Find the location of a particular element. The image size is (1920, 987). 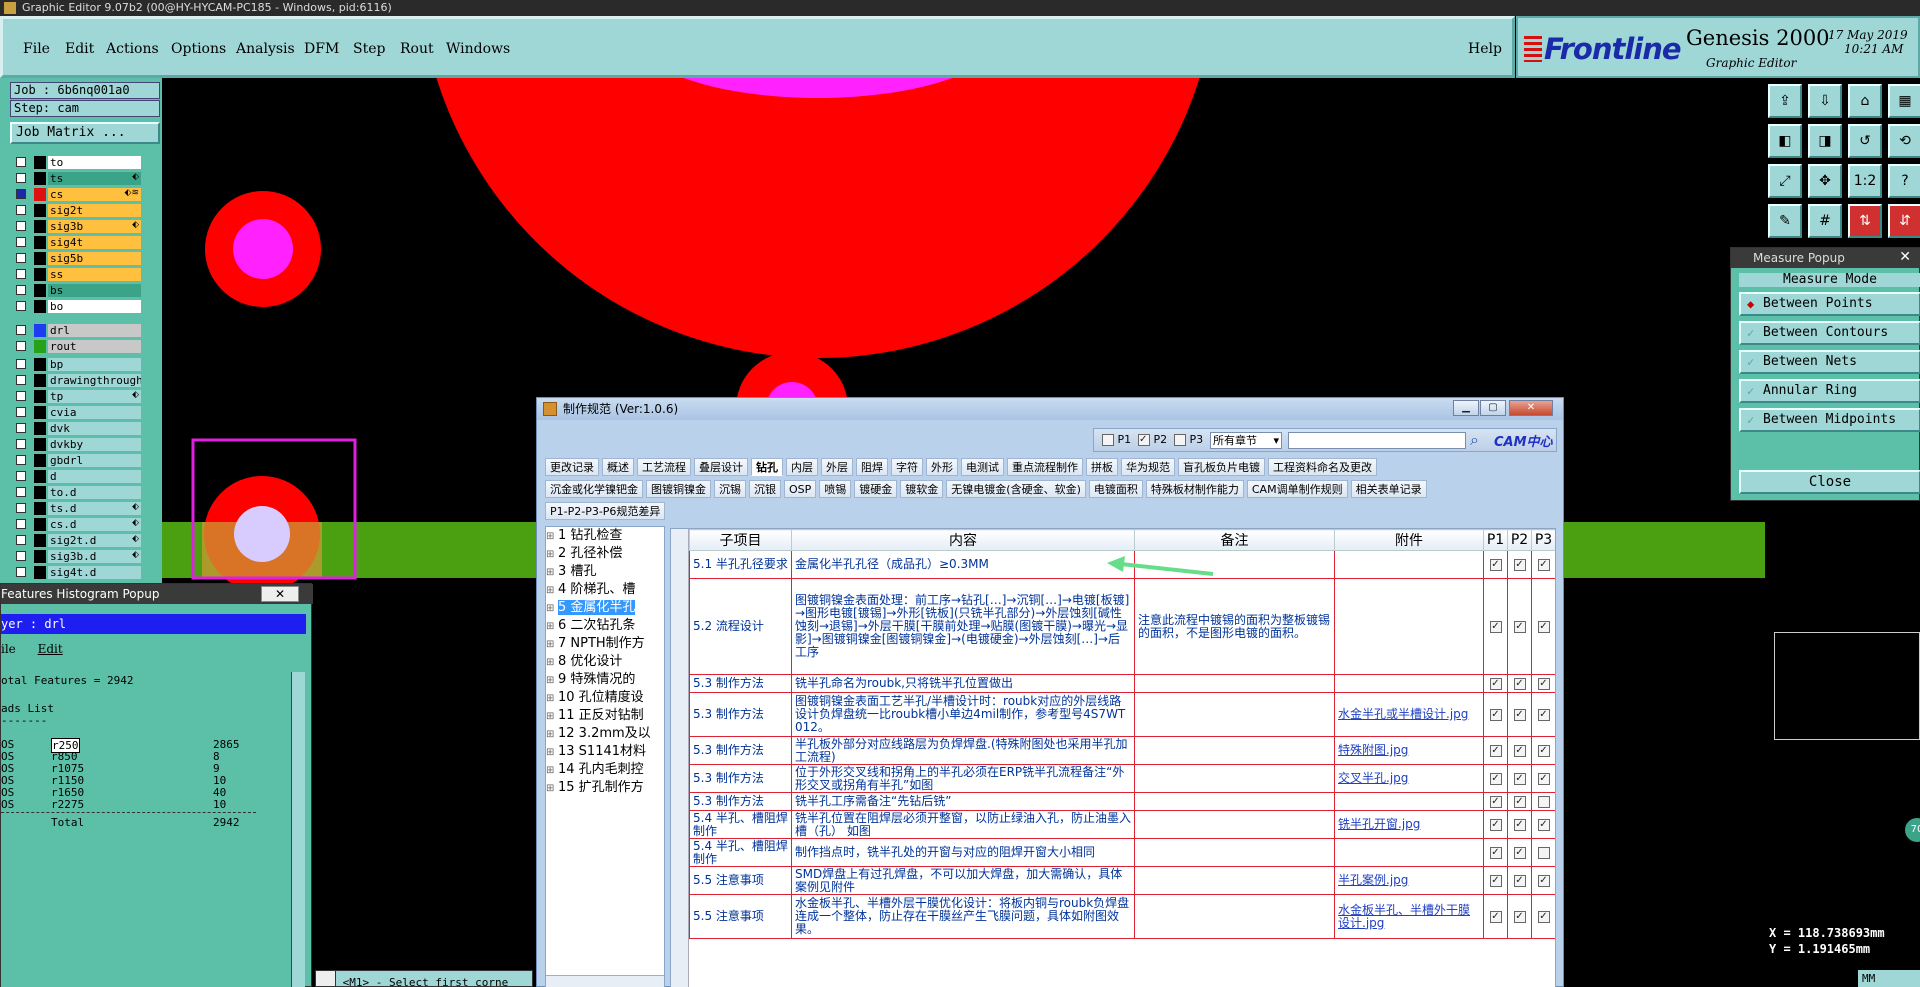

layer-row: sig2t.d ⬖ is located at coordinates (85, 540).